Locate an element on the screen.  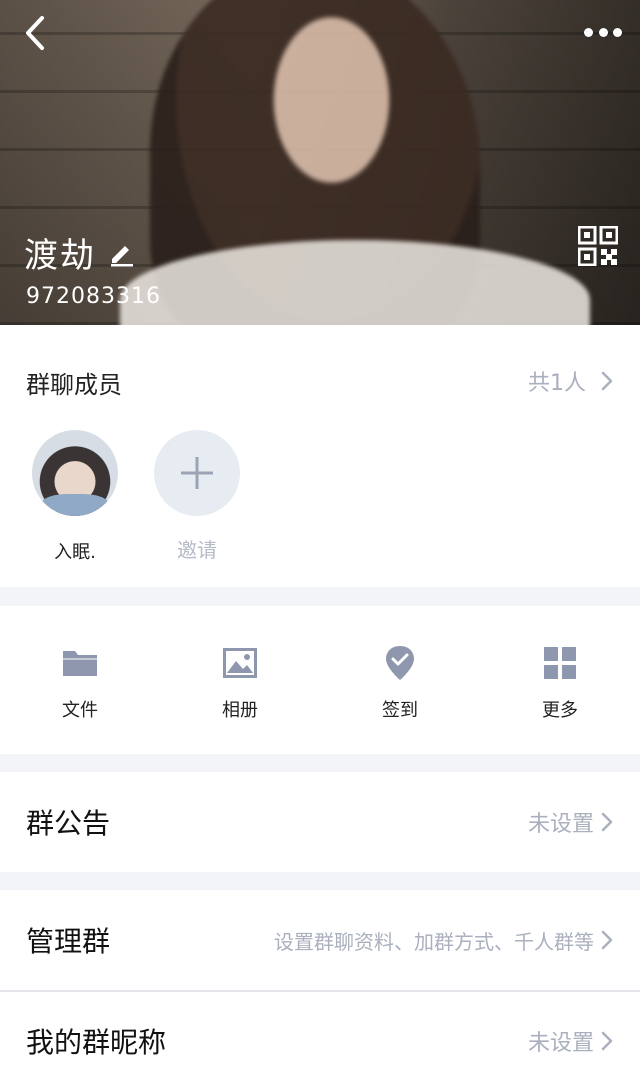
plus-icon is located at coordinates (197, 473).